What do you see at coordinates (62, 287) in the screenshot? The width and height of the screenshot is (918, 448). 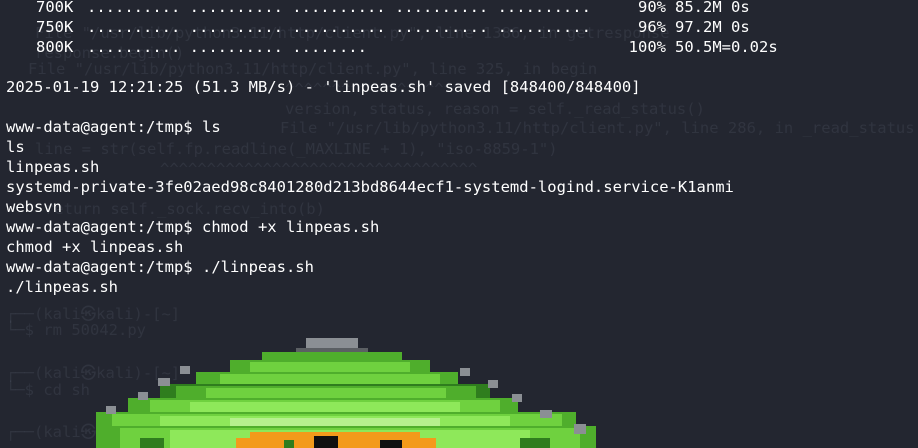 I see `command-output-line: ./linpeas.sh` at bounding box center [62, 287].